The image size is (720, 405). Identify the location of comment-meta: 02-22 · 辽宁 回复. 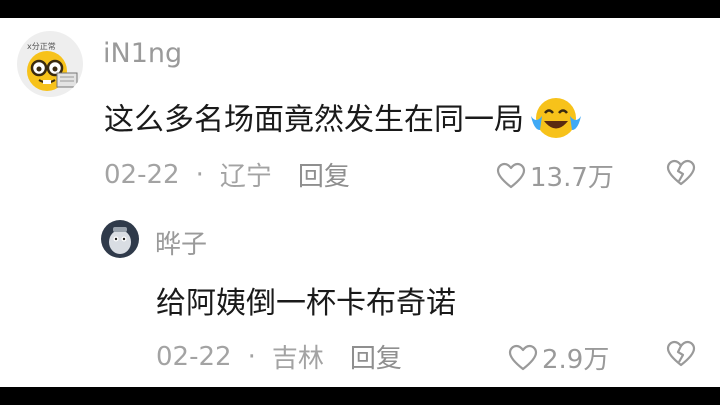
(227, 174).